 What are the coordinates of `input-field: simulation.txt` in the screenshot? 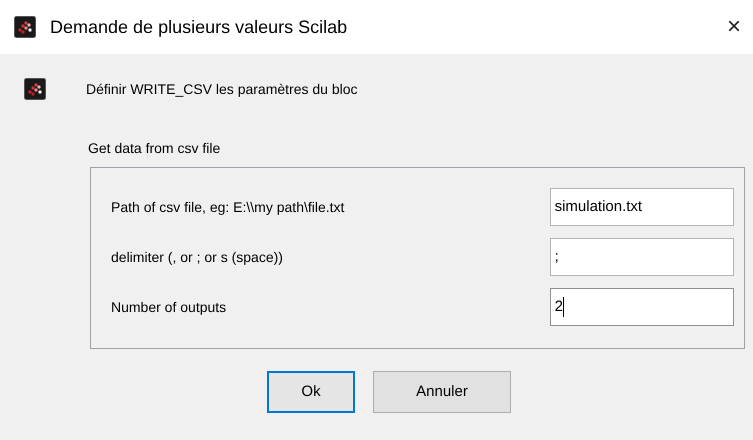 It's located at (642, 207).